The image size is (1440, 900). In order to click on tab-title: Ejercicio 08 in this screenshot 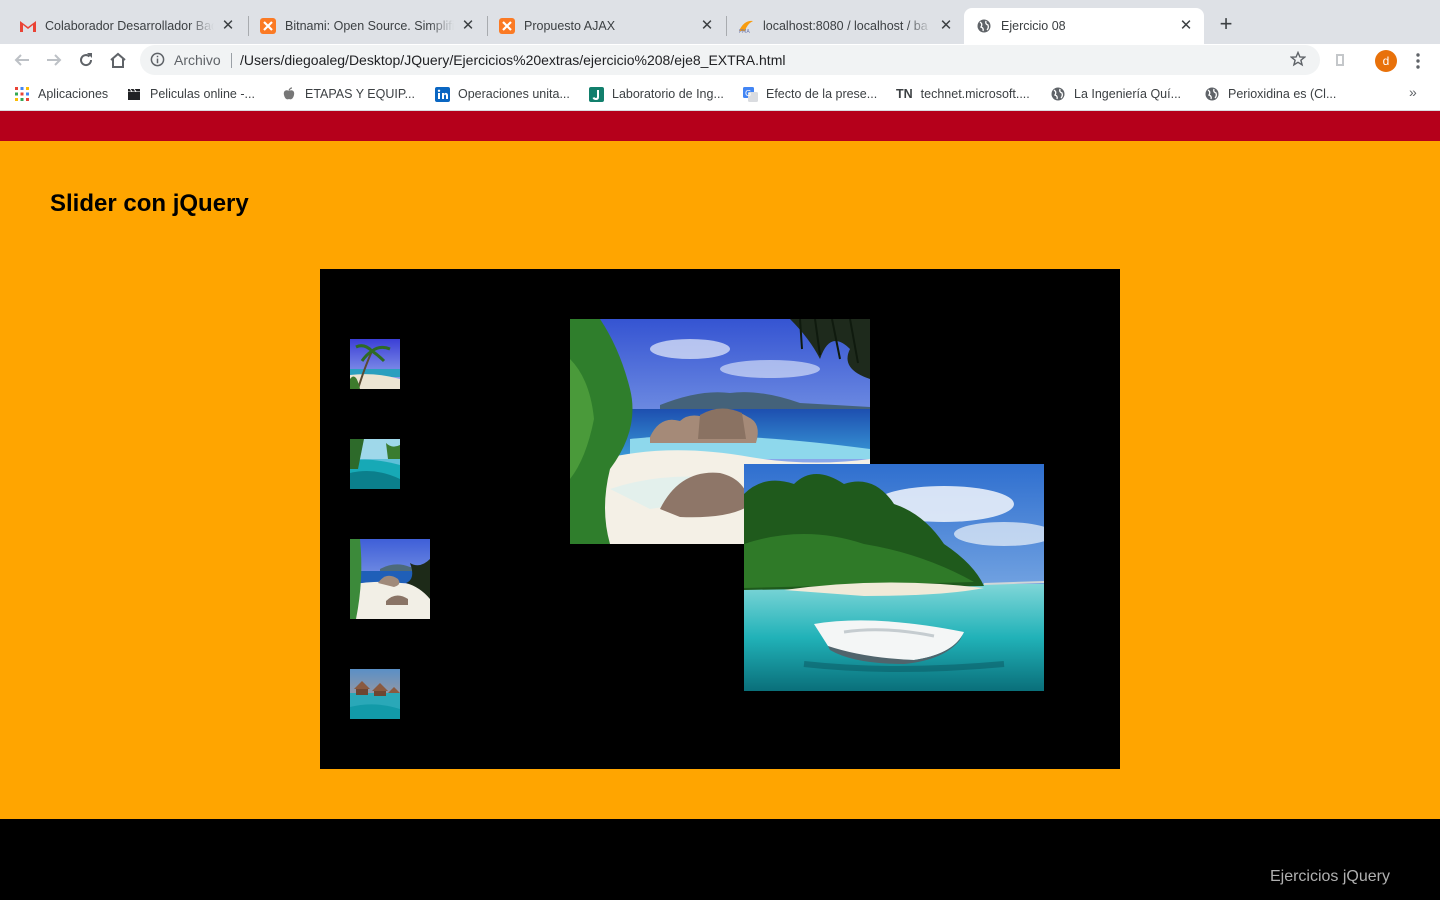, I will do `click(1033, 26)`.